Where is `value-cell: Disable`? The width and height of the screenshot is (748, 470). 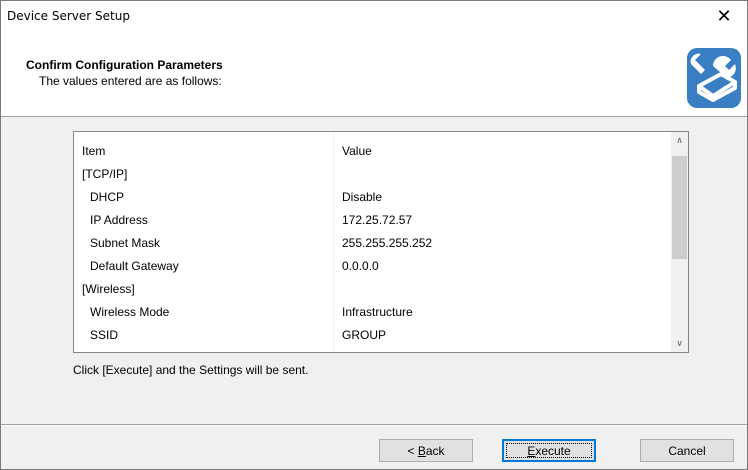
value-cell: Disable is located at coordinates (362, 197).